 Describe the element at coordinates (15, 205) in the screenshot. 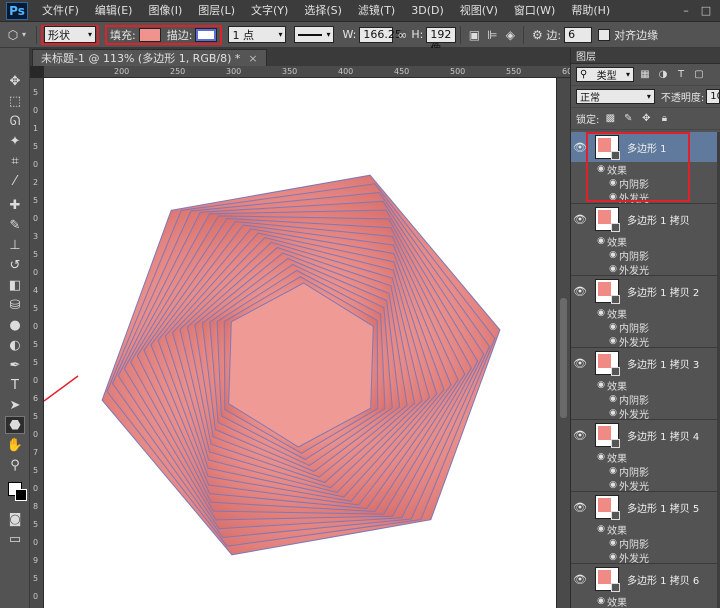

I see `healing-brush-tool-icon: ✚` at that location.